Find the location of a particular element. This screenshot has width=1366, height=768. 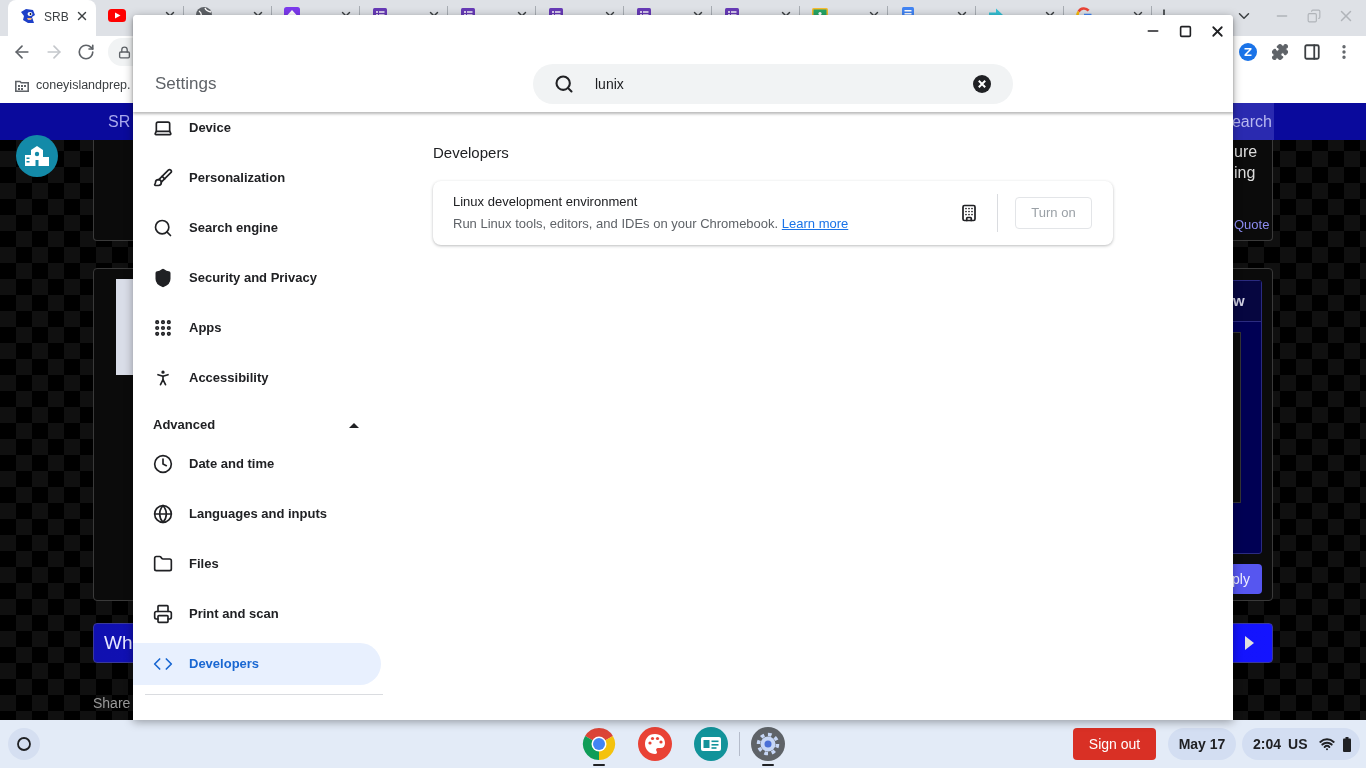

menu-item: Languages and inputs is located at coordinates (257, 514).